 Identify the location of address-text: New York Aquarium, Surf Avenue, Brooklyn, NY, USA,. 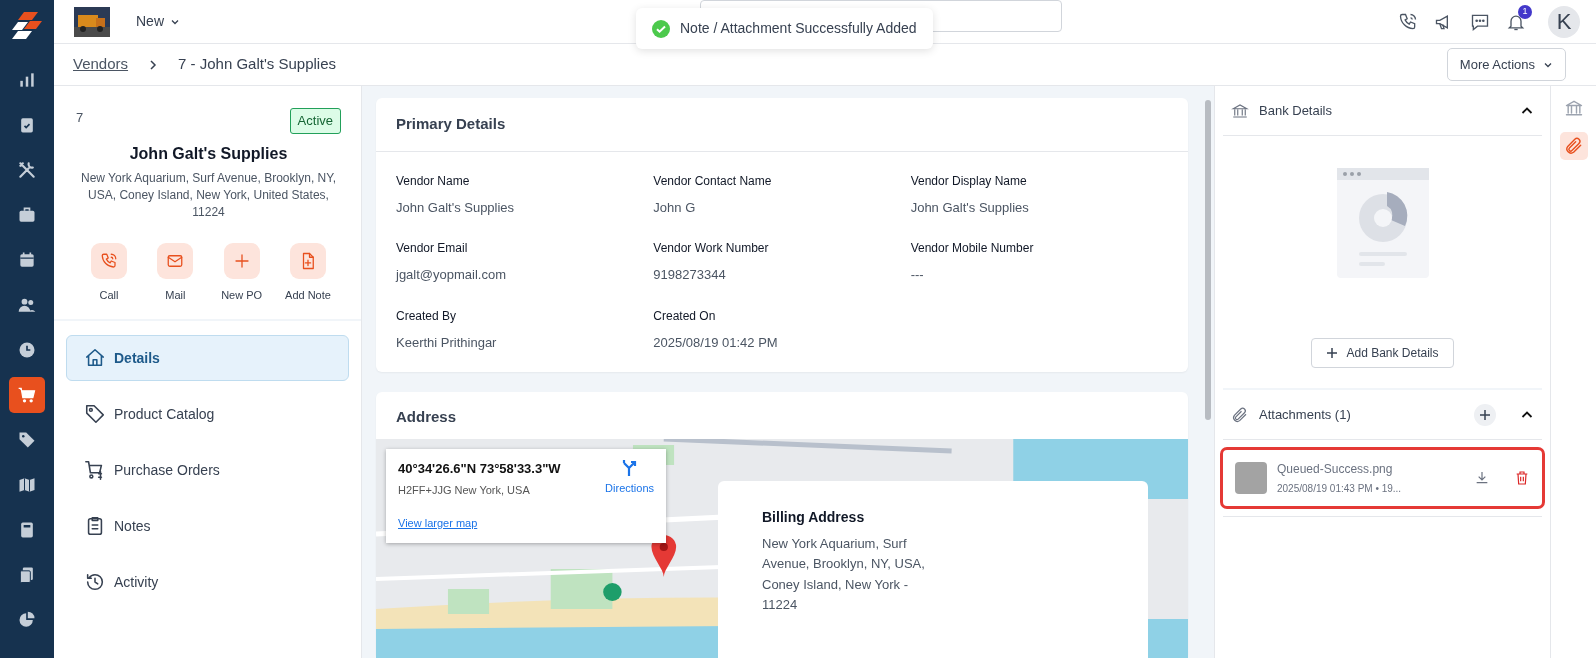
(844, 553).